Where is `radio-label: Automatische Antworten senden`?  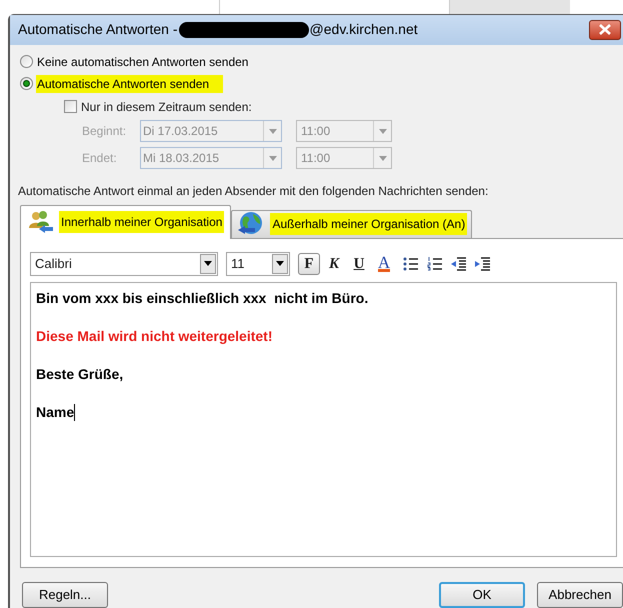
radio-label: Automatische Antworten senden is located at coordinates (130, 83).